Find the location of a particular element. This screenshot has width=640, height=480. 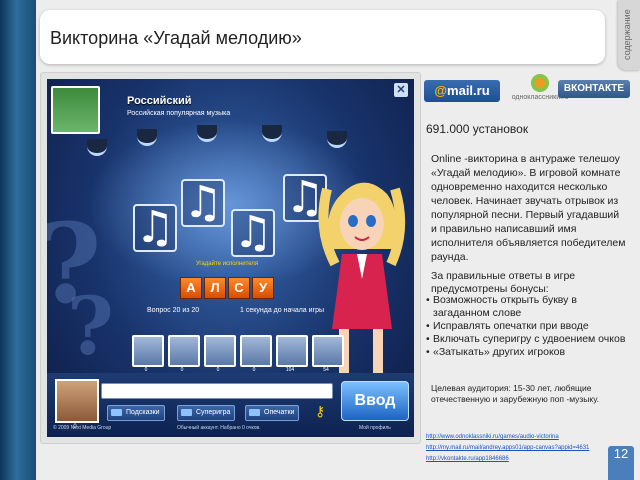

vkontakte-logo: ВКОНТАКТЕ is located at coordinates (594, 89).